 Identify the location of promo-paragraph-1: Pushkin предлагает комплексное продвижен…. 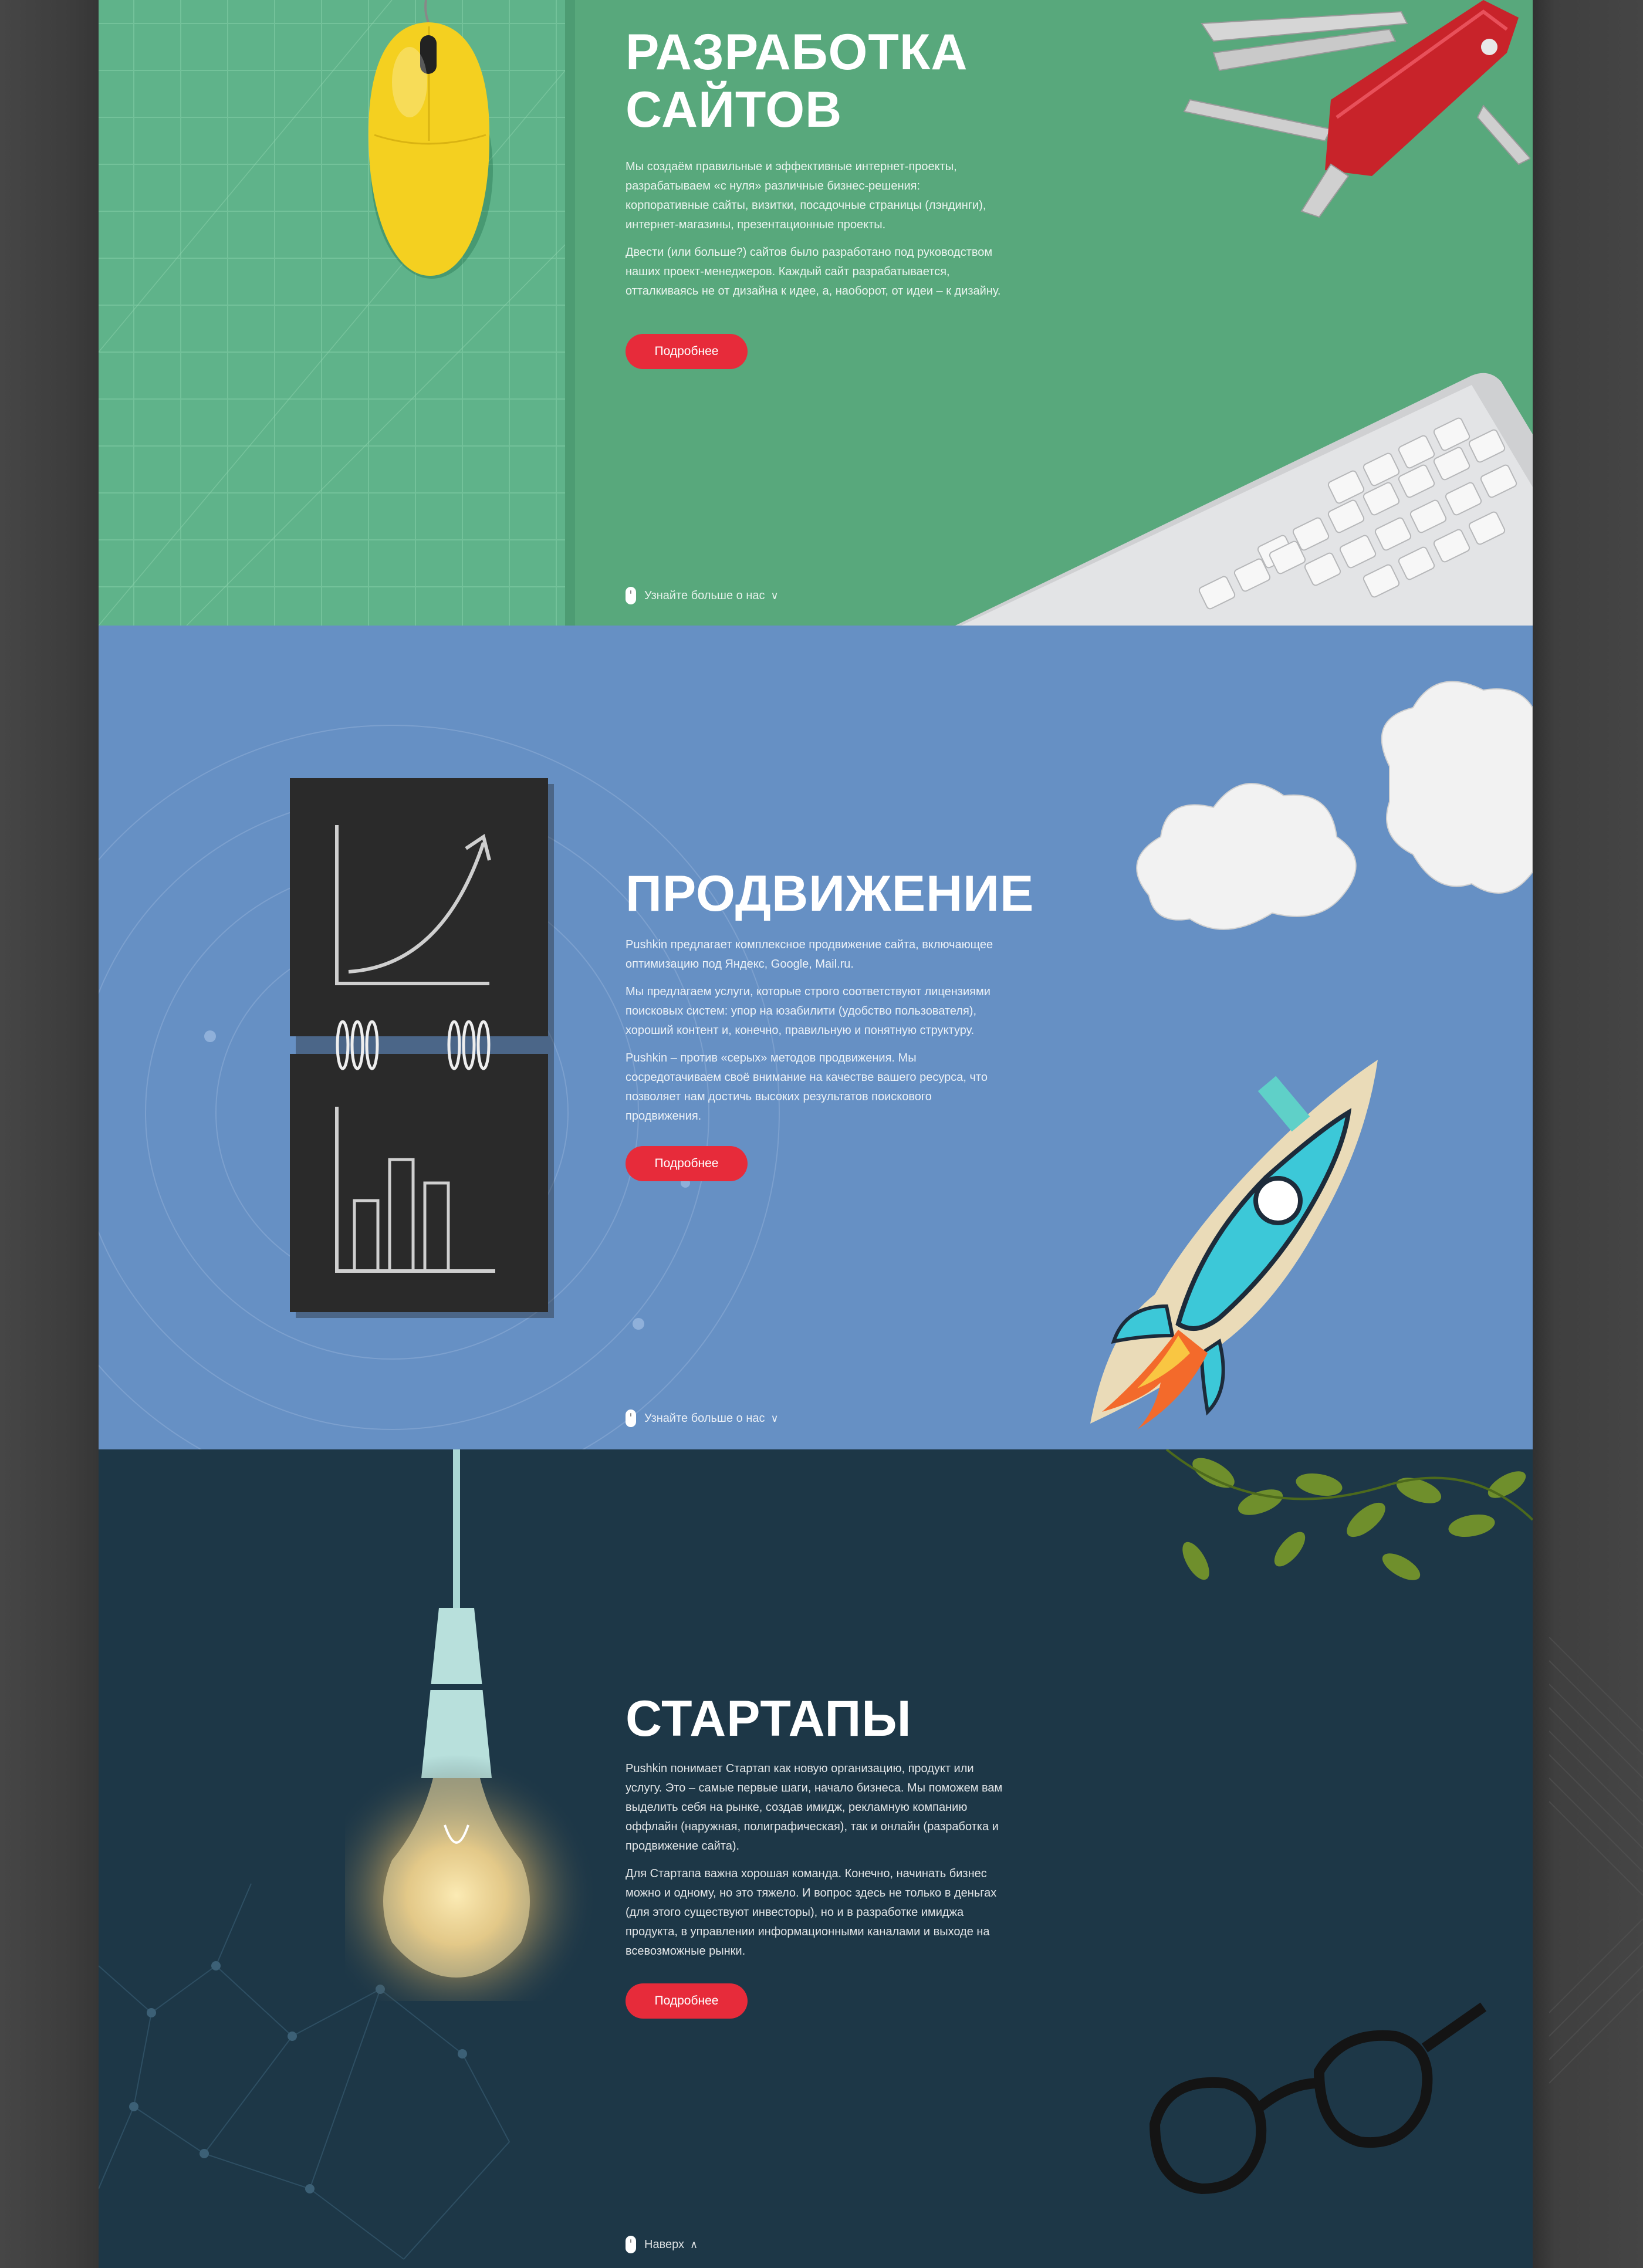
(809, 954).